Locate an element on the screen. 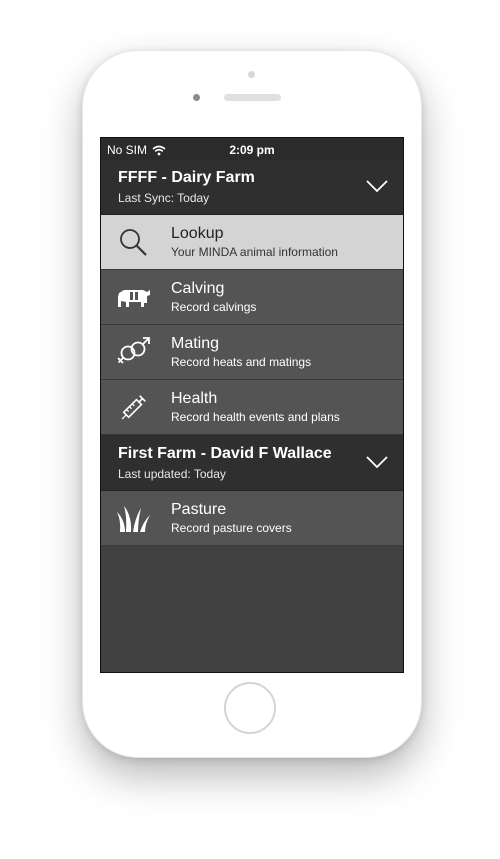 This screenshot has width=500, height=859. menu-item-label: Mating is located at coordinates (195, 343).